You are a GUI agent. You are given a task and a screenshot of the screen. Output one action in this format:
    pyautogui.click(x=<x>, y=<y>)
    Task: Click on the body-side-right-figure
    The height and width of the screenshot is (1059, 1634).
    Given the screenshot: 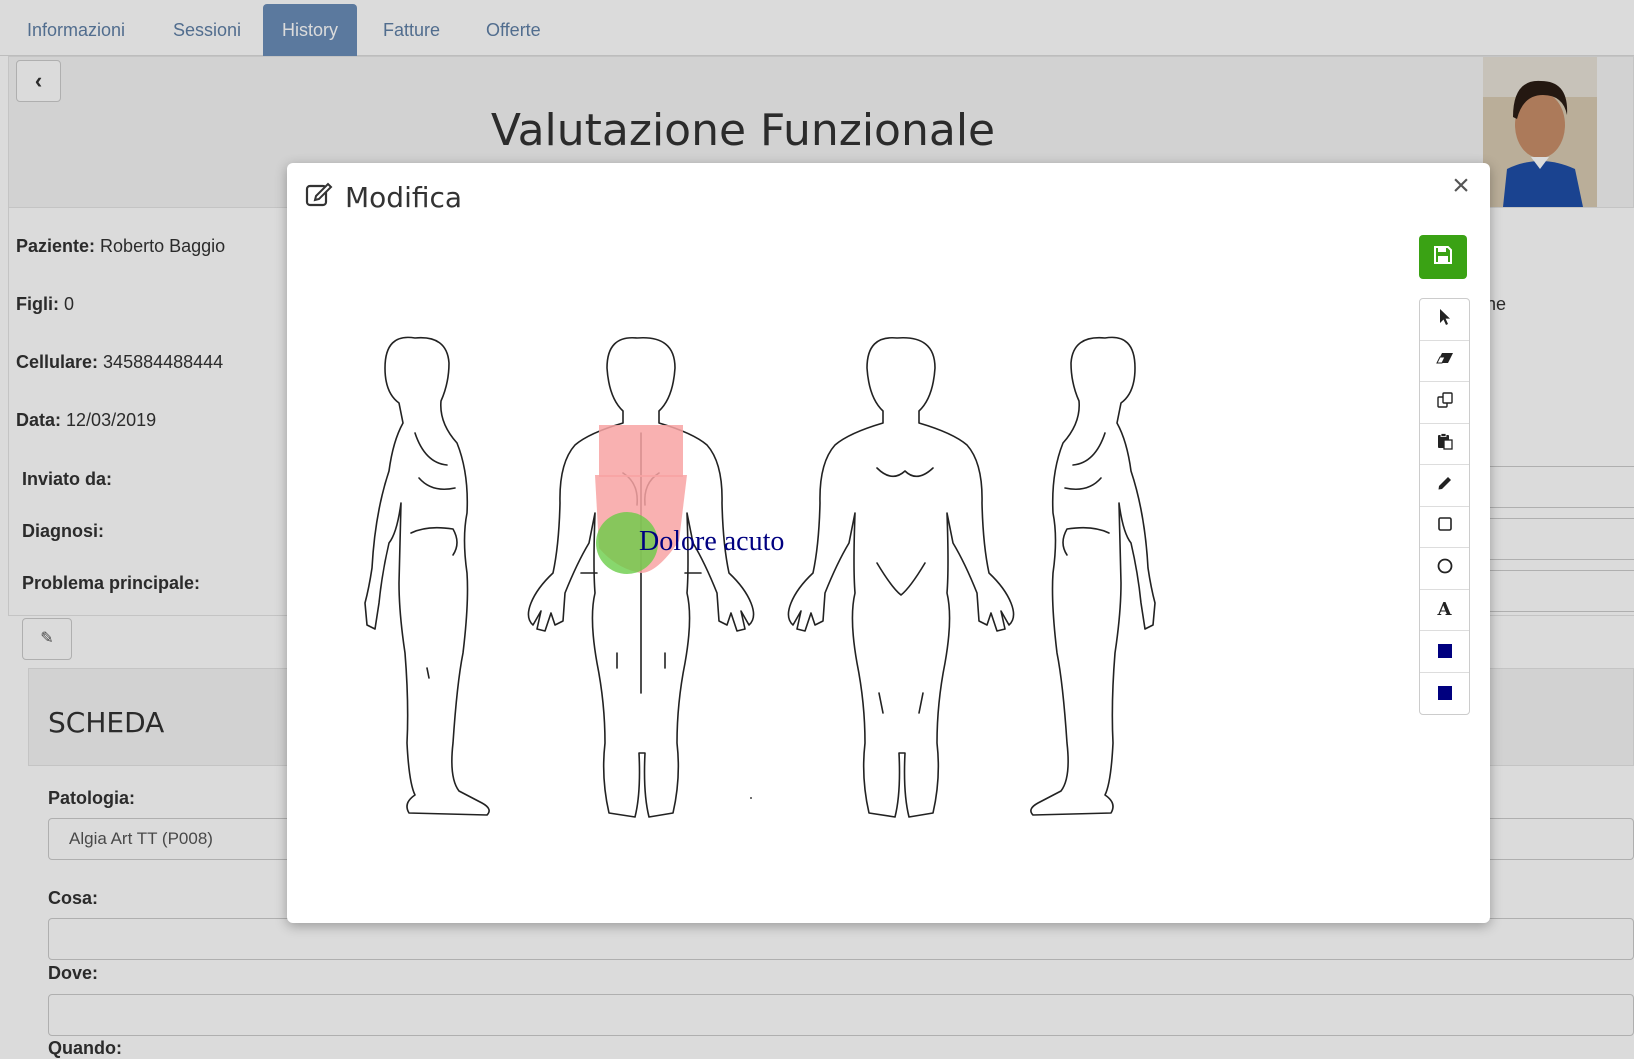 What is the action you would take?
    pyautogui.click(x=1093, y=576)
    